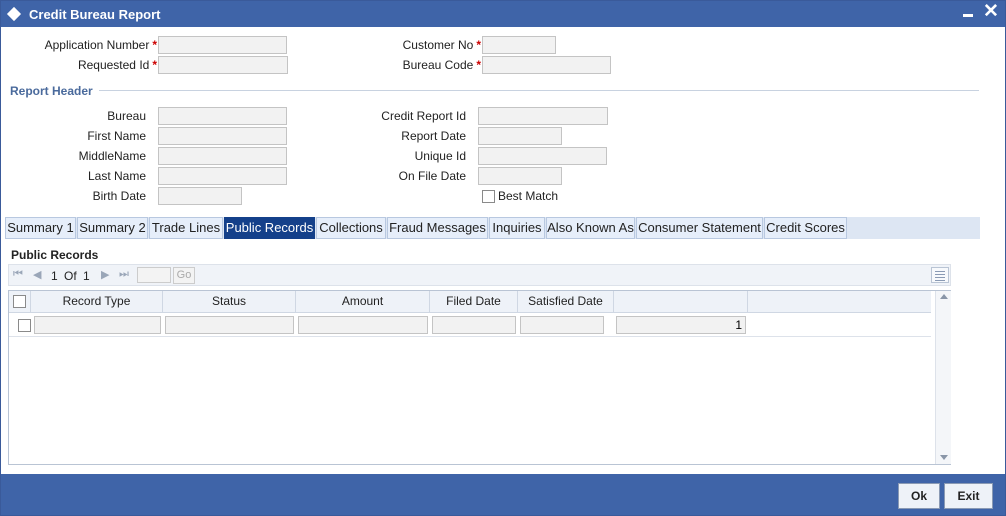 This screenshot has height=516, width=1006. What do you see at coordinates (940, 275) in the screenshot?
I see `column-list-icon` at bounding box center [940, 275].